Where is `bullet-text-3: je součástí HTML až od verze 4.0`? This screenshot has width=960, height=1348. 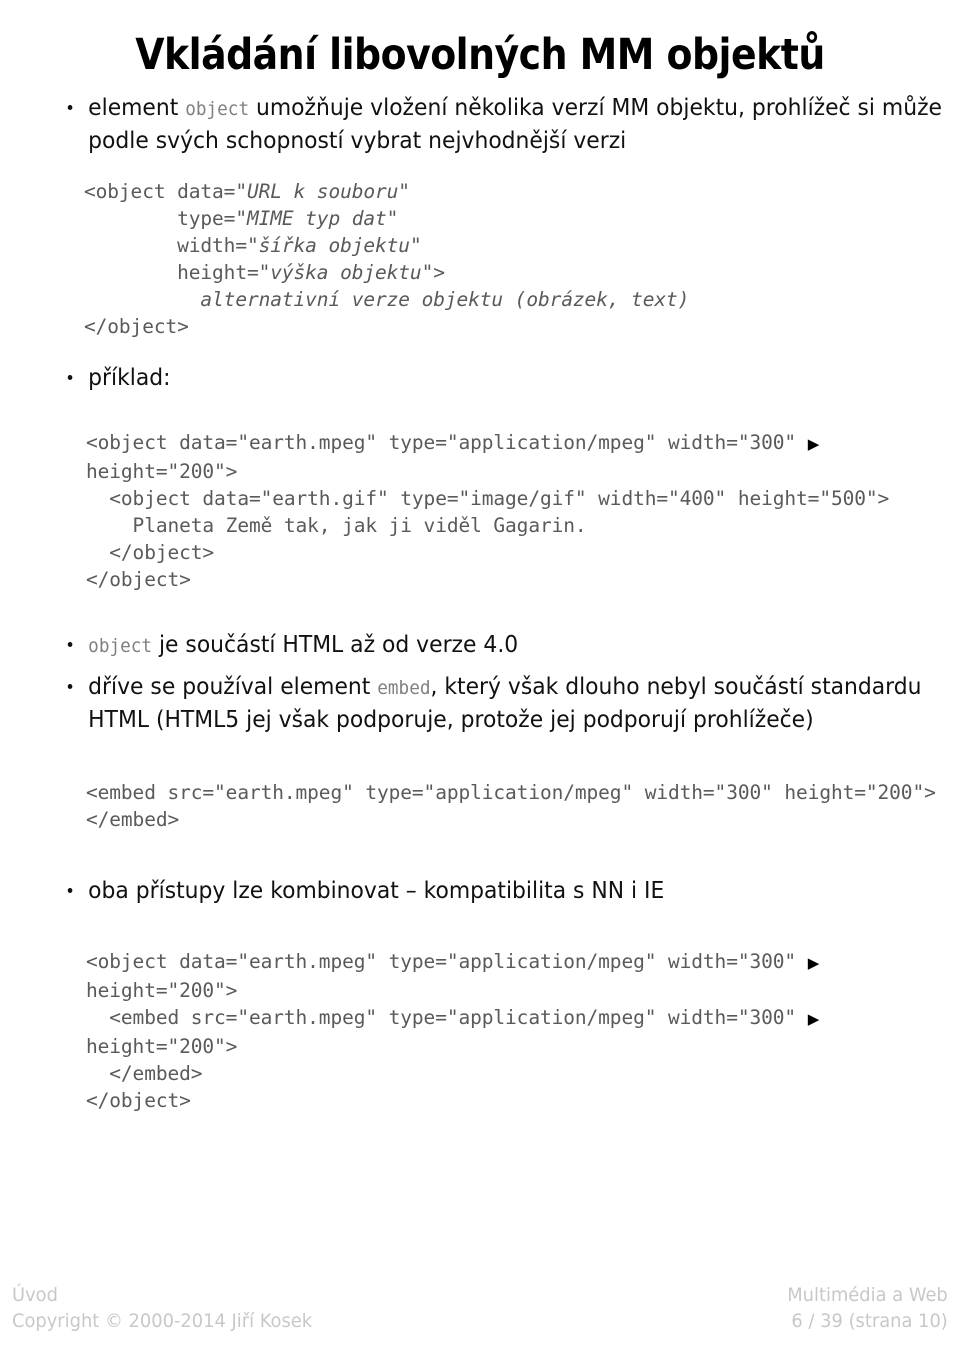
bullet-text-3: je součástí HTML až od verze 4.0 is located at coordinates (335, 644).